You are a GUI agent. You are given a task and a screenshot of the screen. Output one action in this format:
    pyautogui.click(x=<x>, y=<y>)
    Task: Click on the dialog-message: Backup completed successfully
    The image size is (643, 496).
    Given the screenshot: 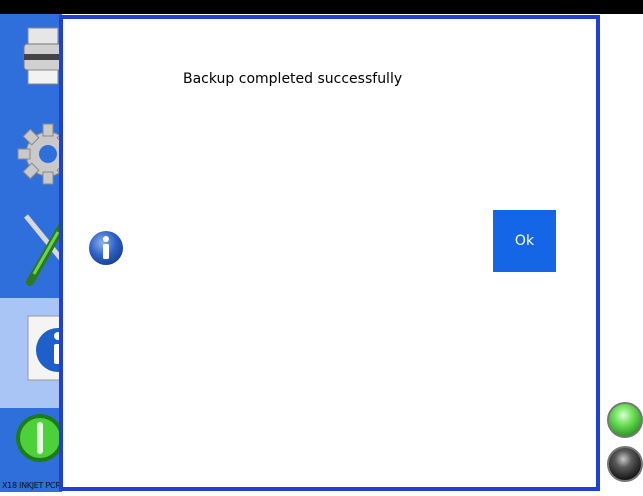 What is the action you would take?
    pyautogui.click(x=293, y=79)
    